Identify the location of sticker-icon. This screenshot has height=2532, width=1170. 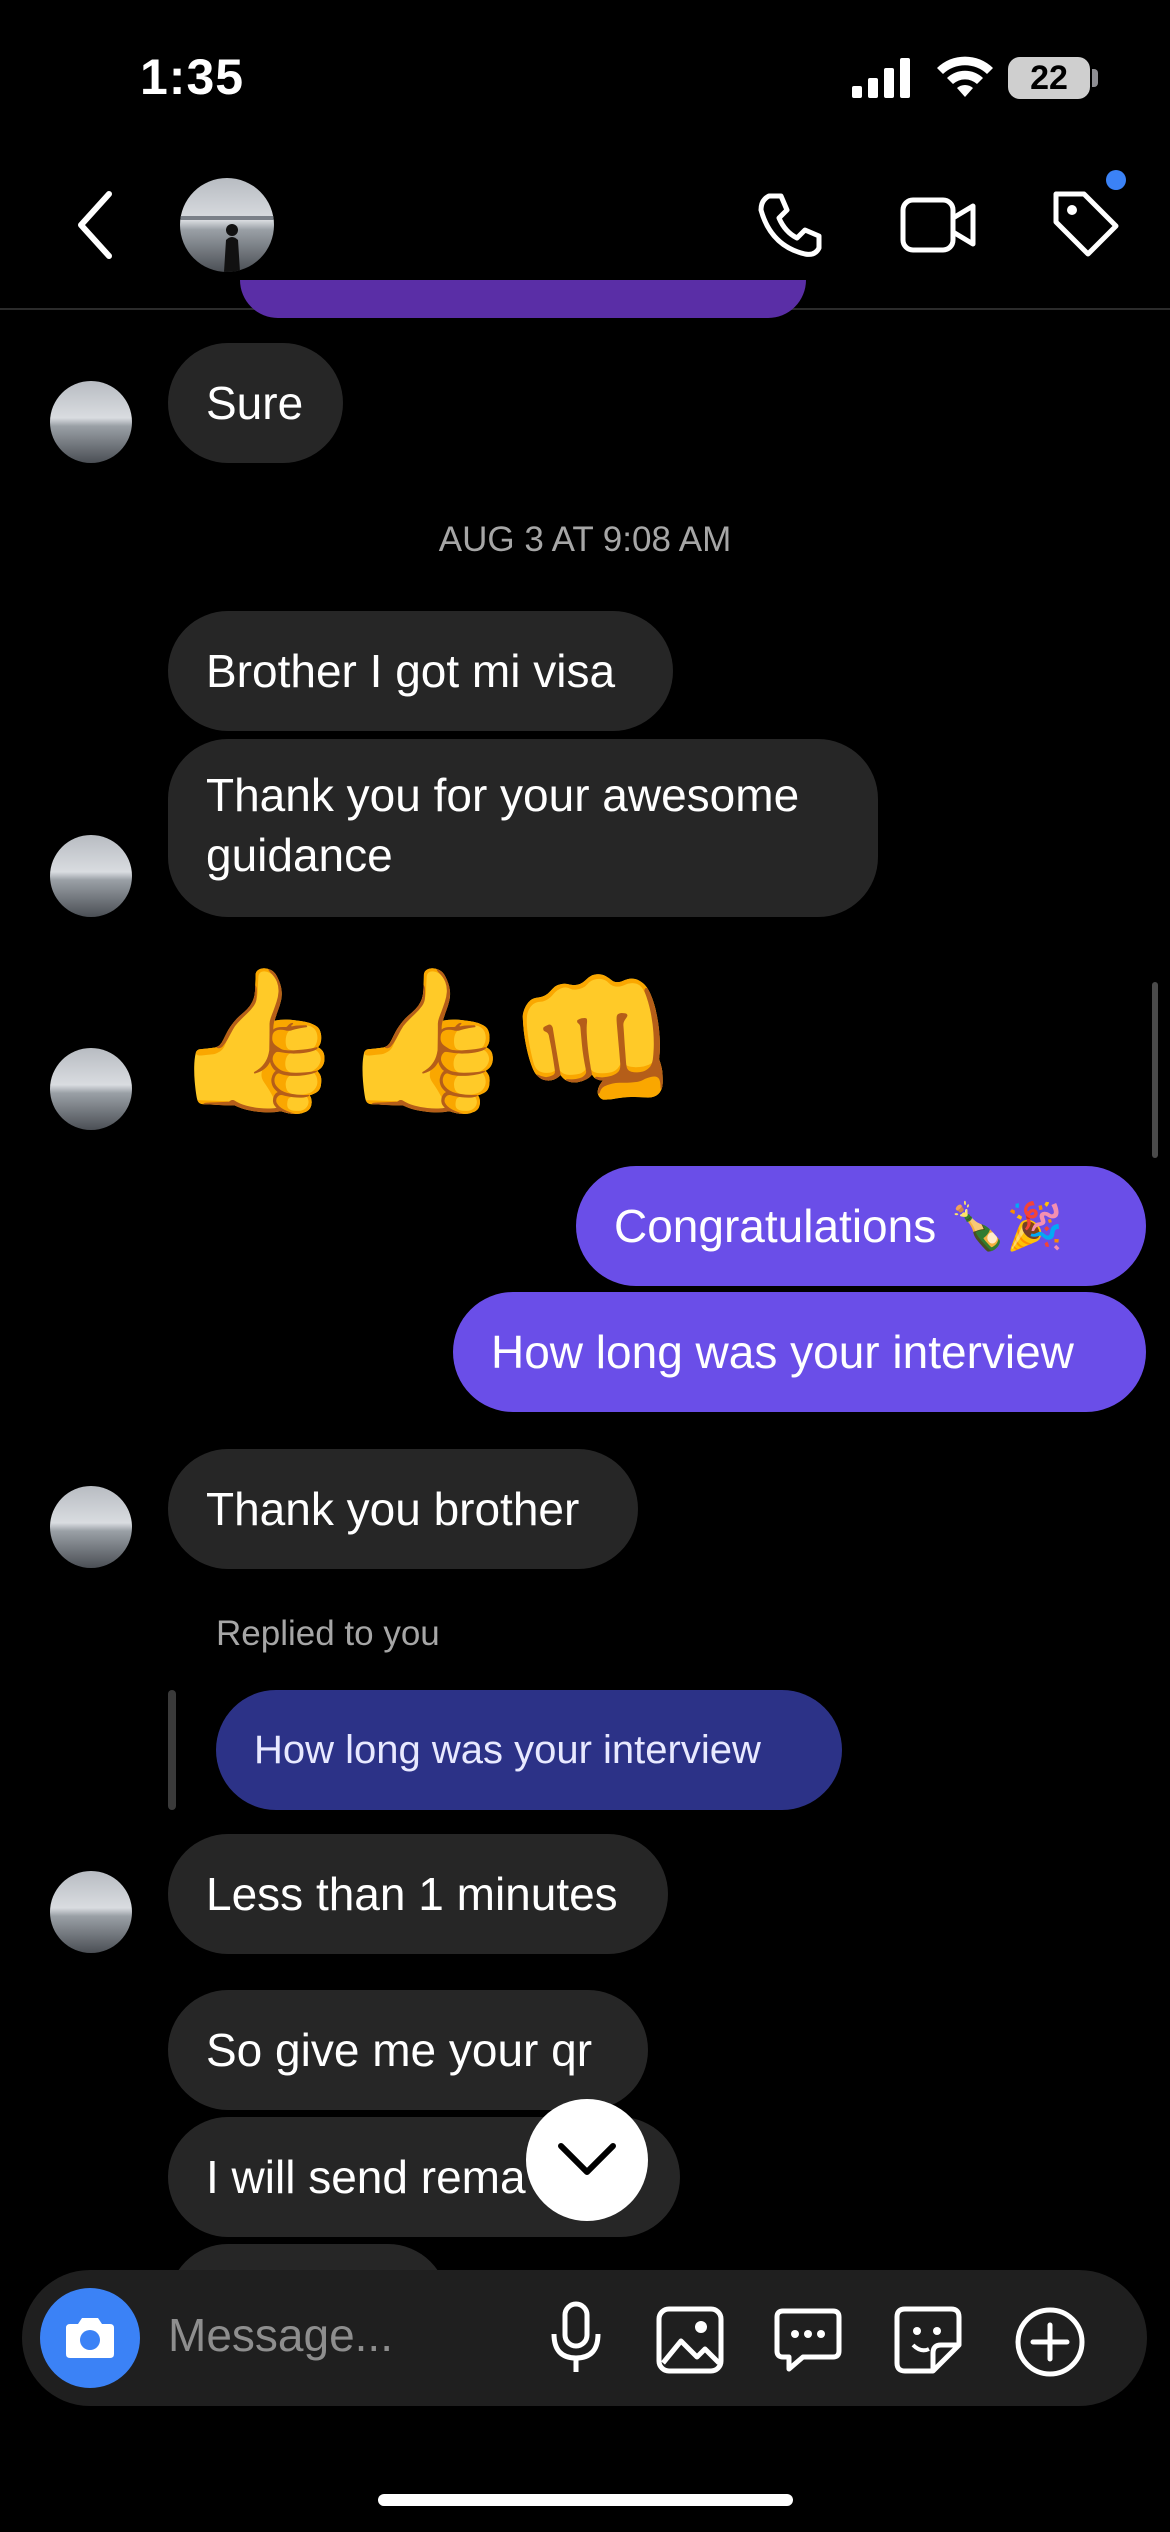
(928, 2340).